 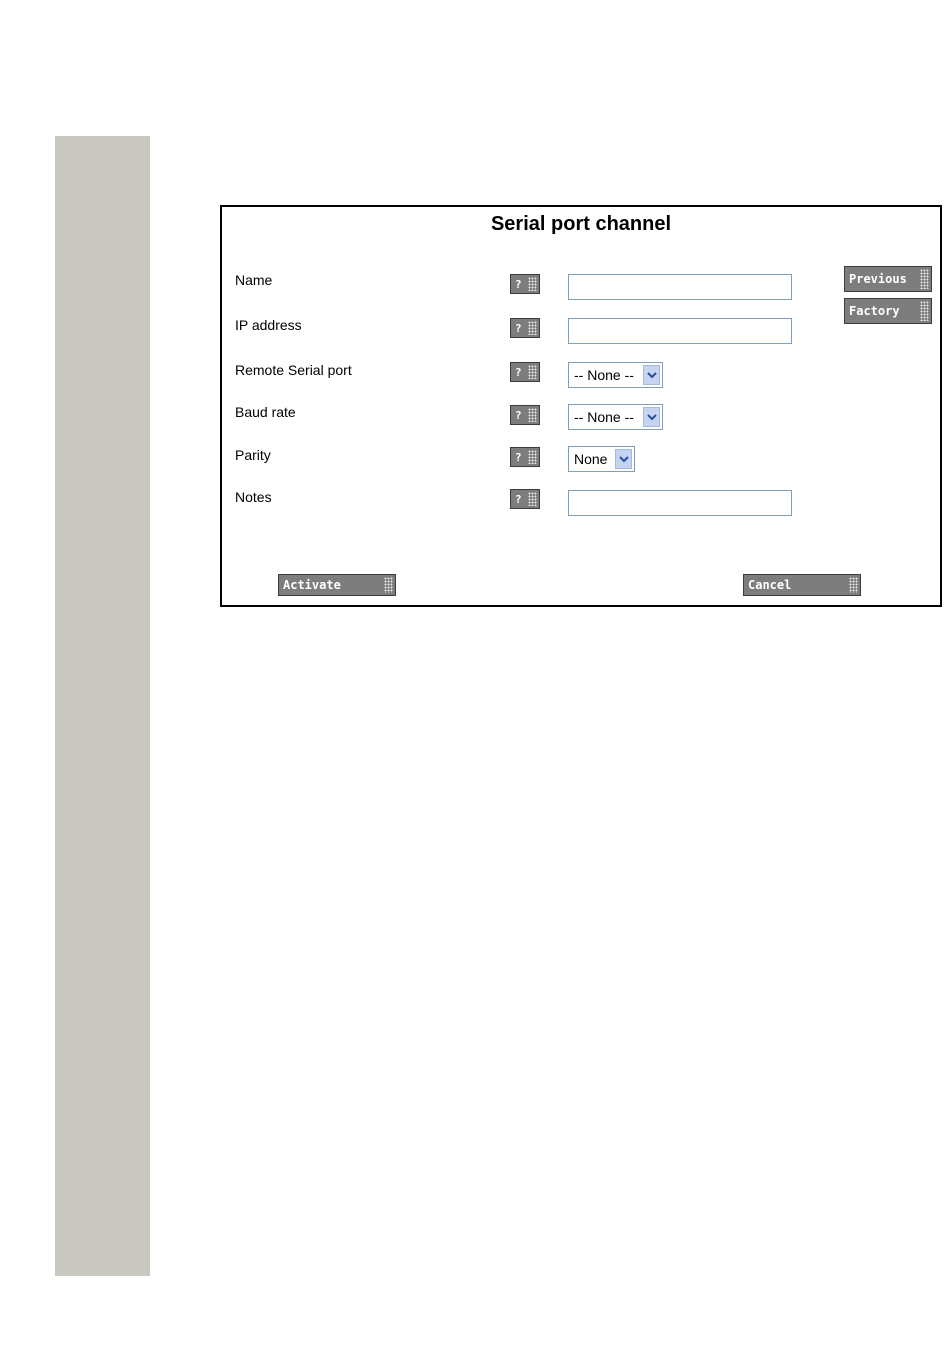 I want to click on previous-button: Previous, so click(x=888, y=279).